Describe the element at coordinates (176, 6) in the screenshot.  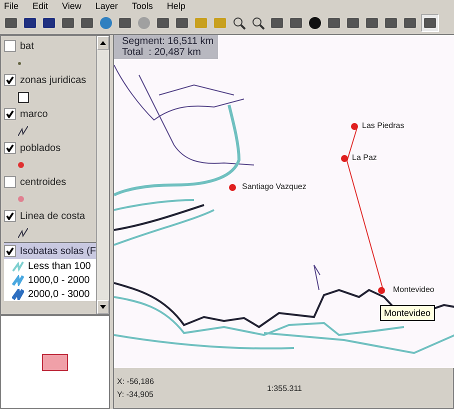
I see `menu-item: Help` at that location.